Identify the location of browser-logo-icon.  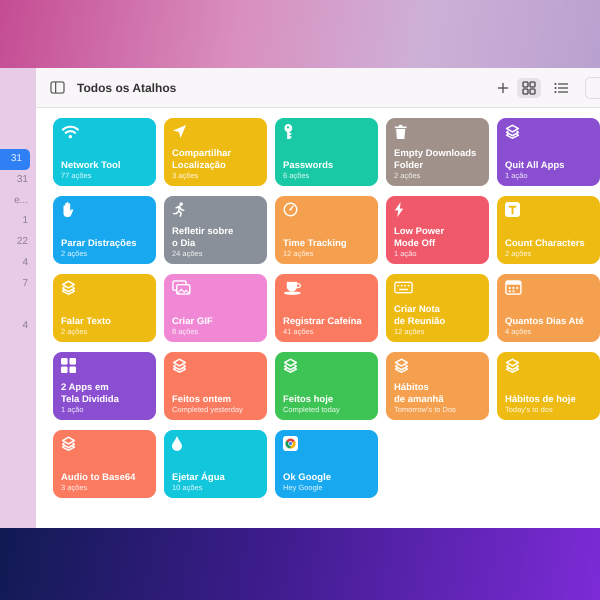
(290, 443).